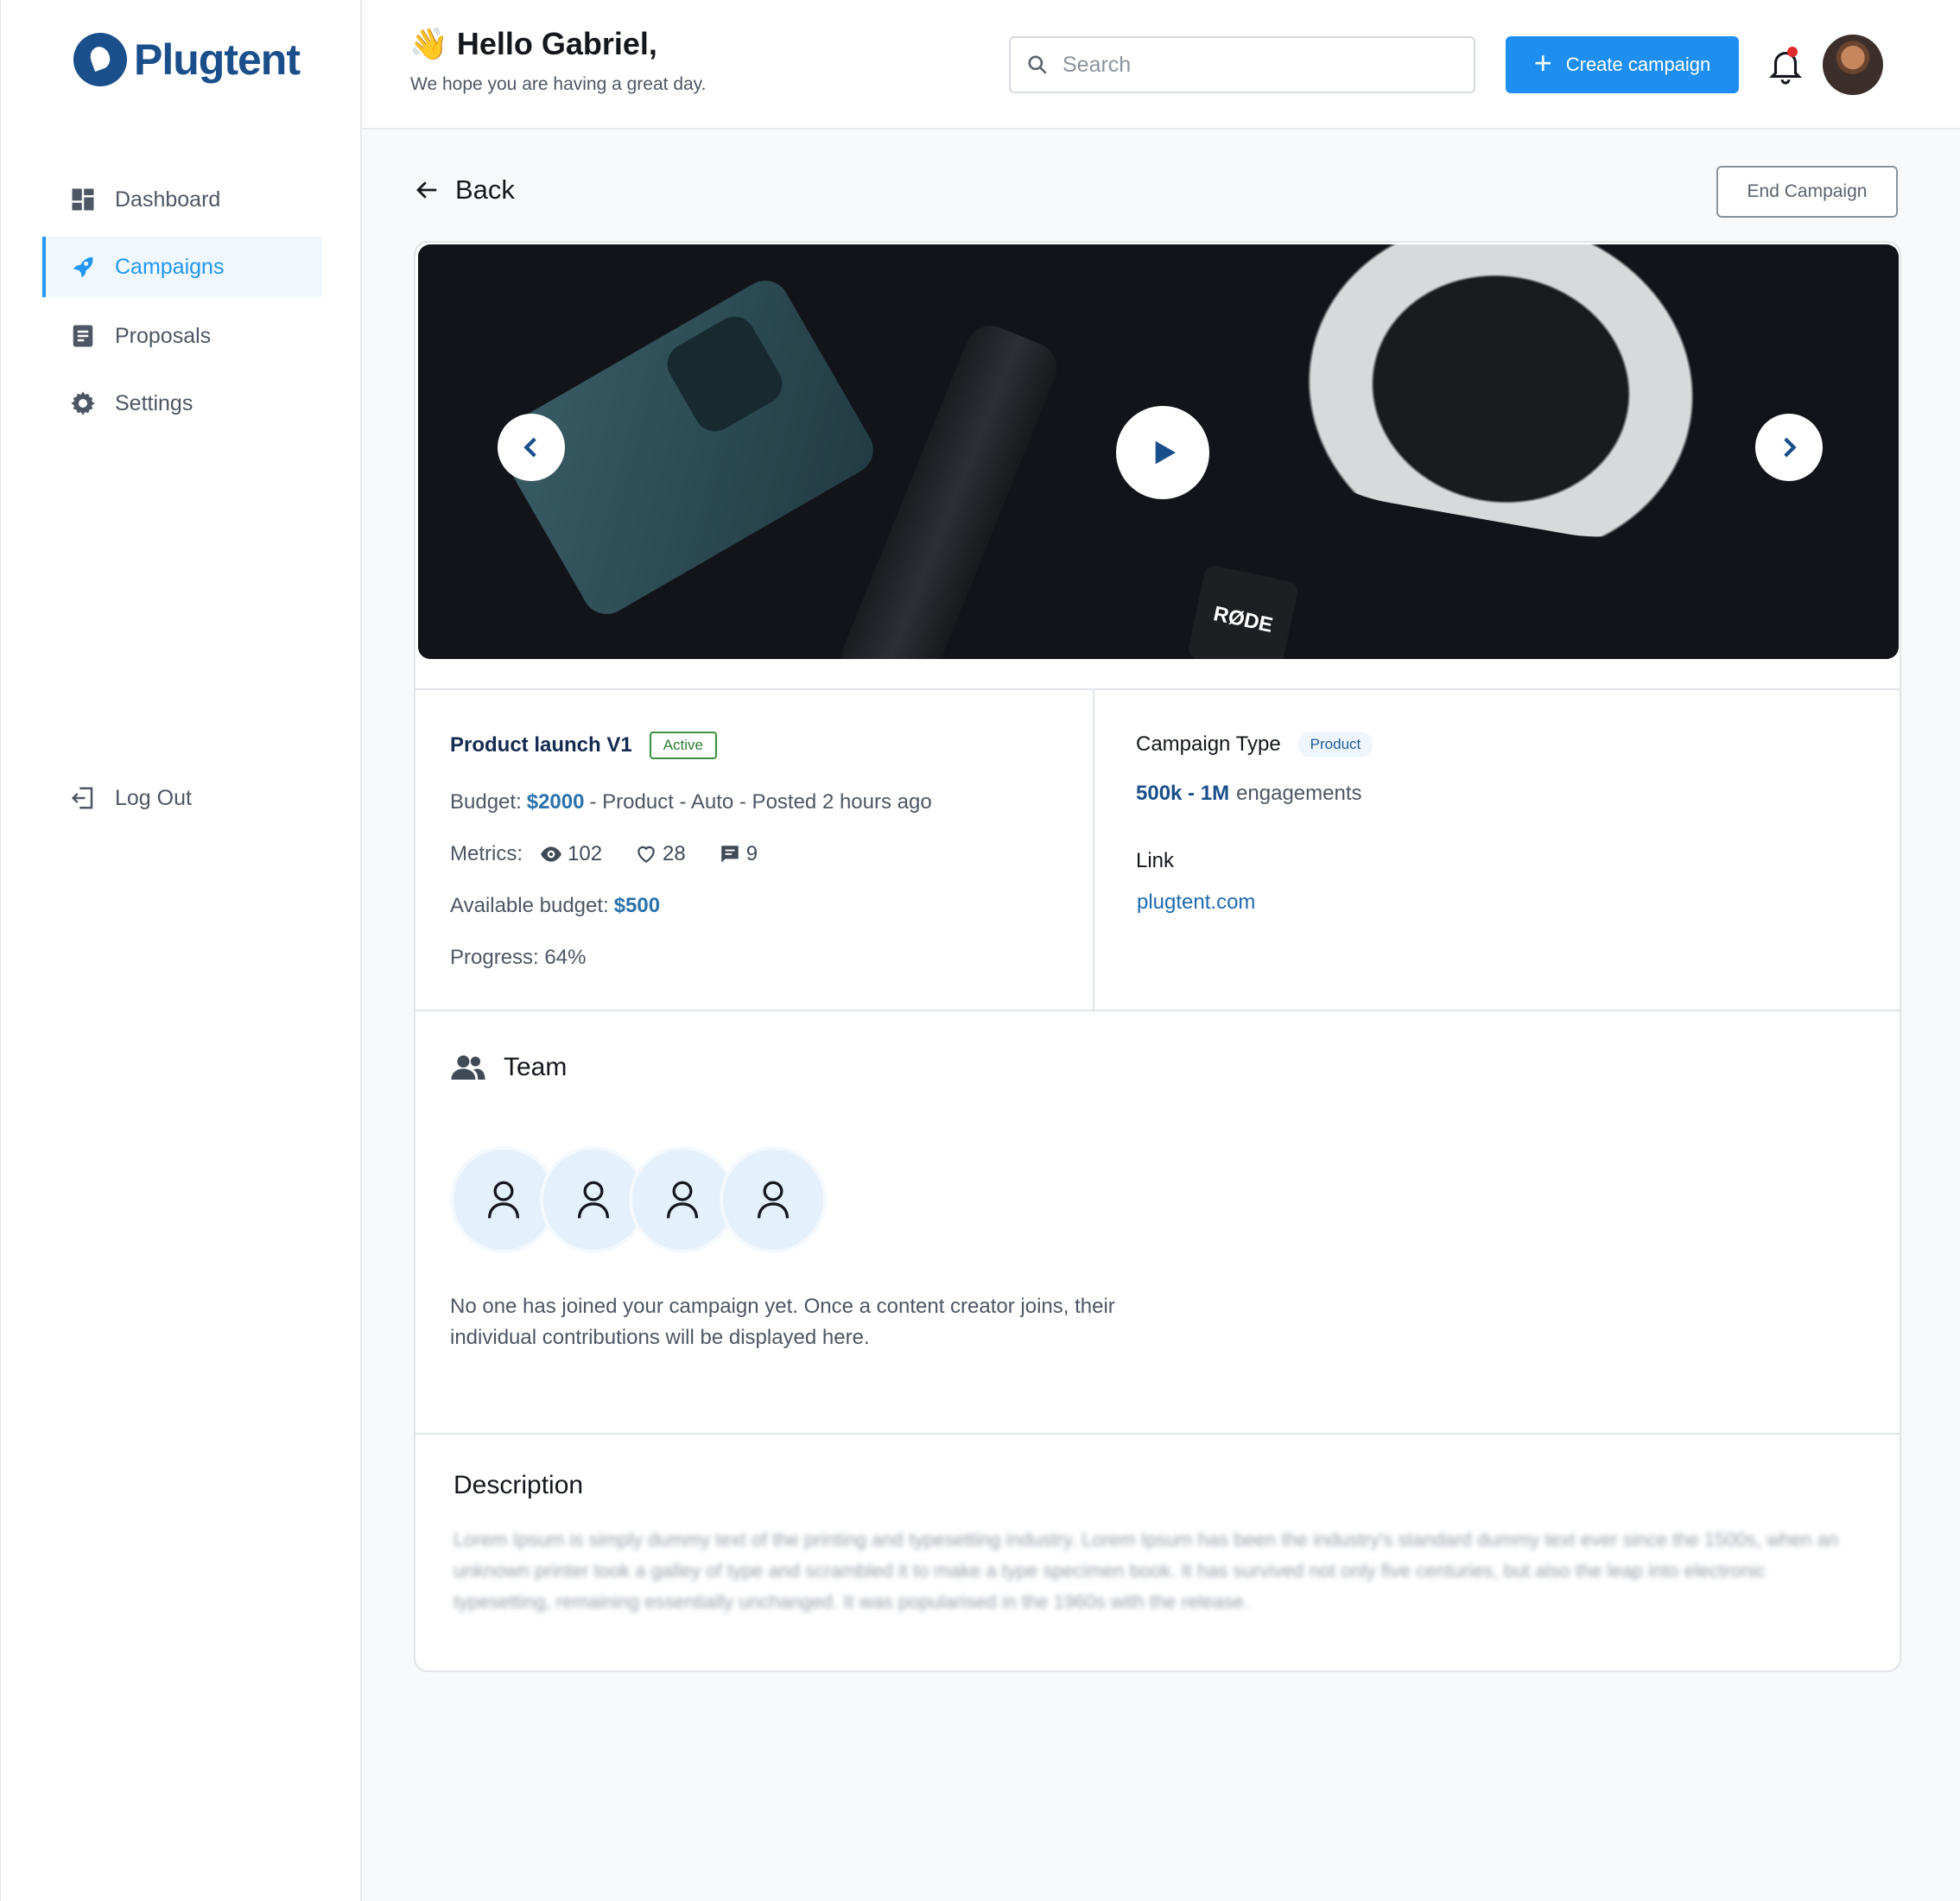 This screenshot has height=1901, width=1960. What do you see at coordinates (170, 266) in the screenshot?
I see `sidebar-item-label: Campaigns` at bounding box center [170, 266].